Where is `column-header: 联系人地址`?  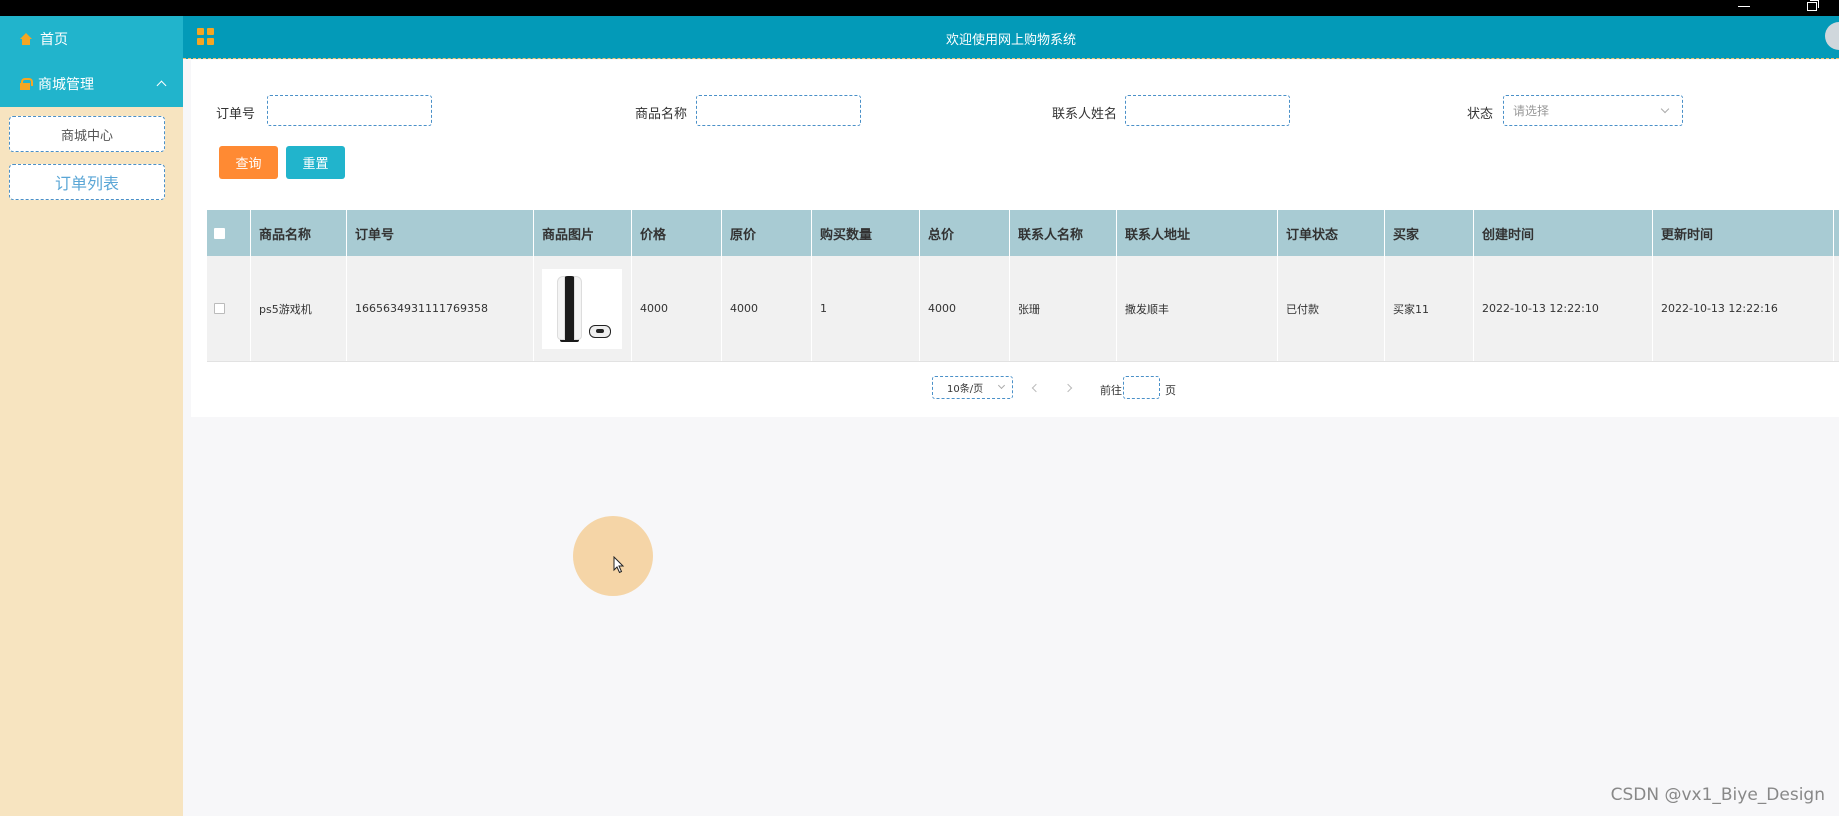 column-header: 联系人地址 is located at coordinates (1197, 233).